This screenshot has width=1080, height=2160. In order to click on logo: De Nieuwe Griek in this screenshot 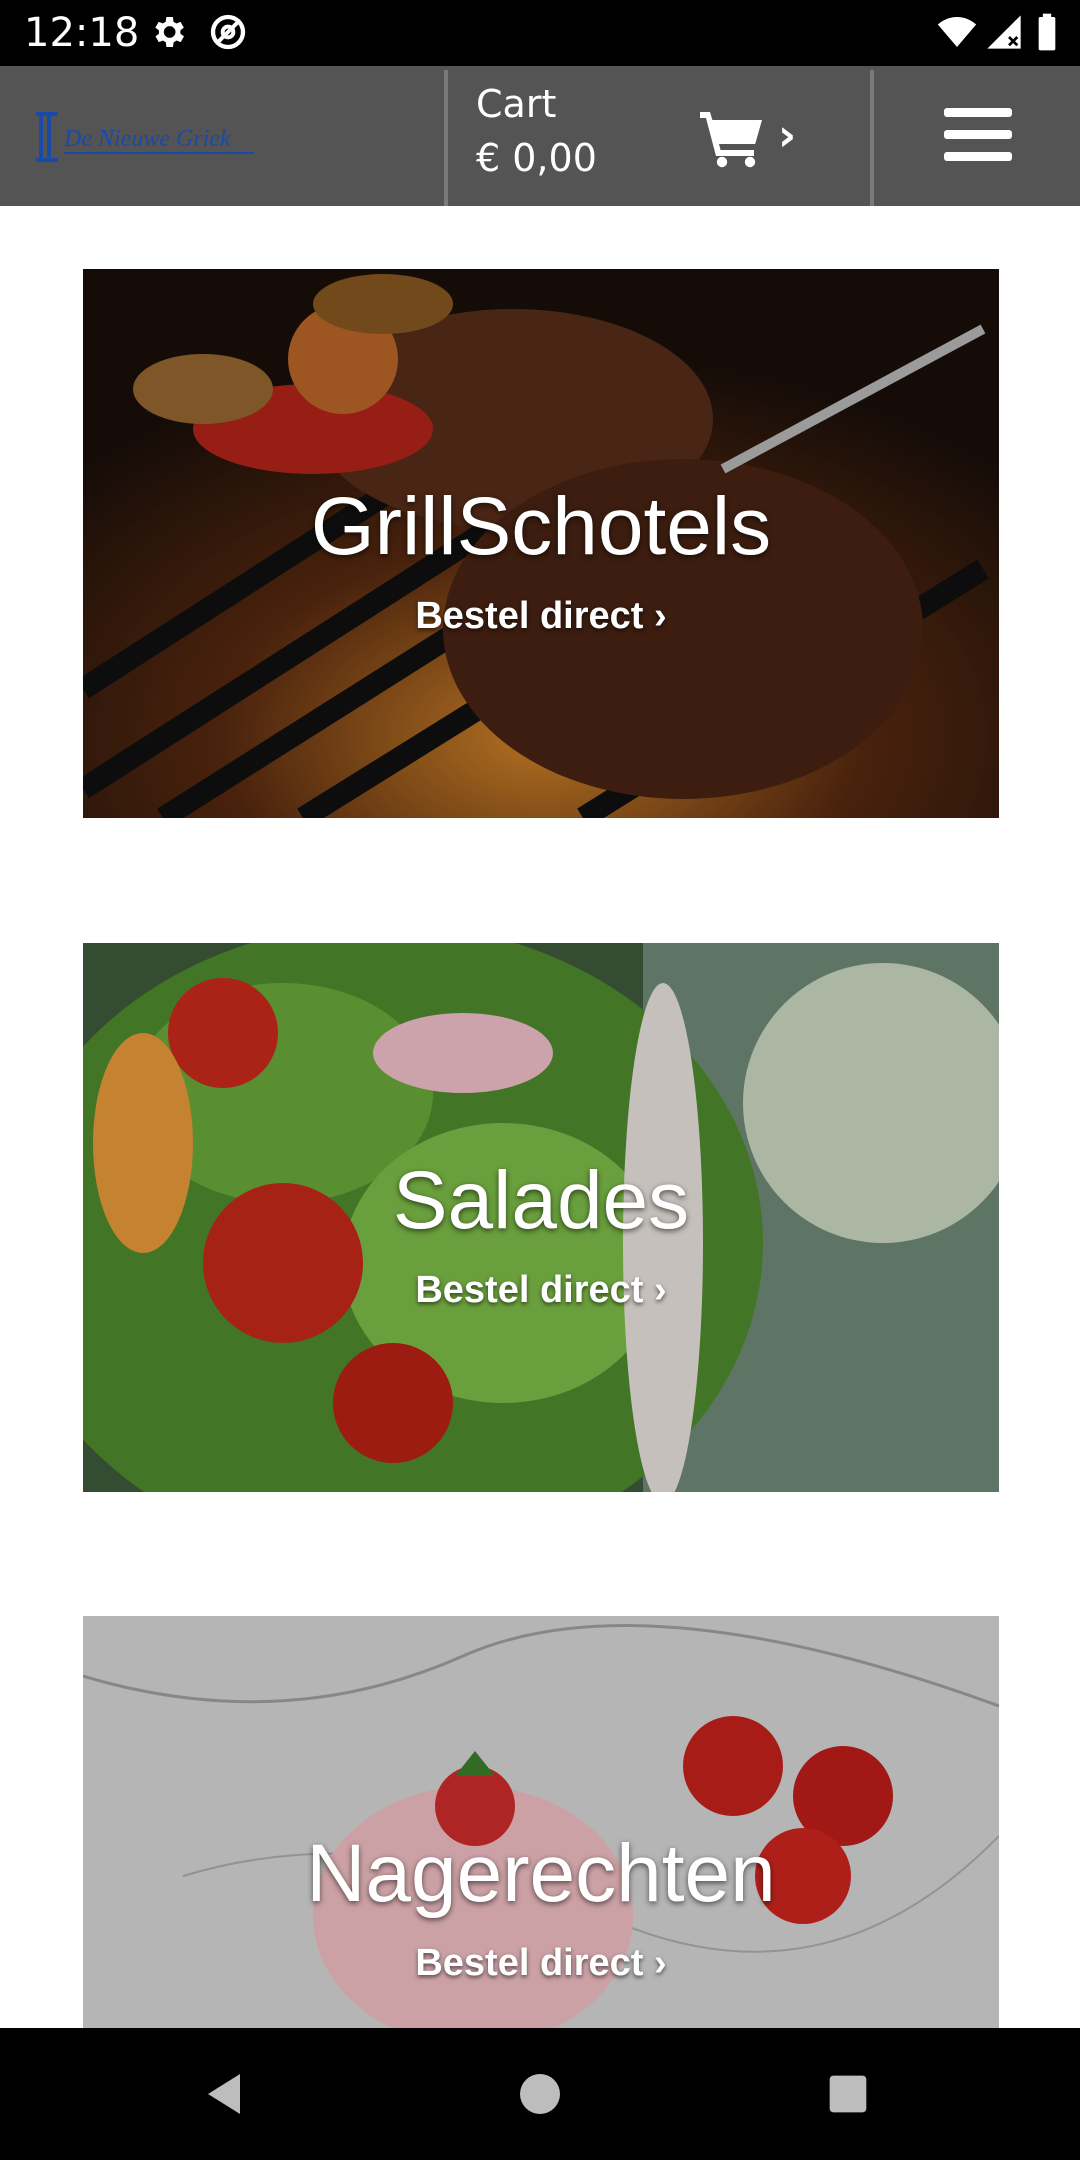, I will do `click(145, 137)`.